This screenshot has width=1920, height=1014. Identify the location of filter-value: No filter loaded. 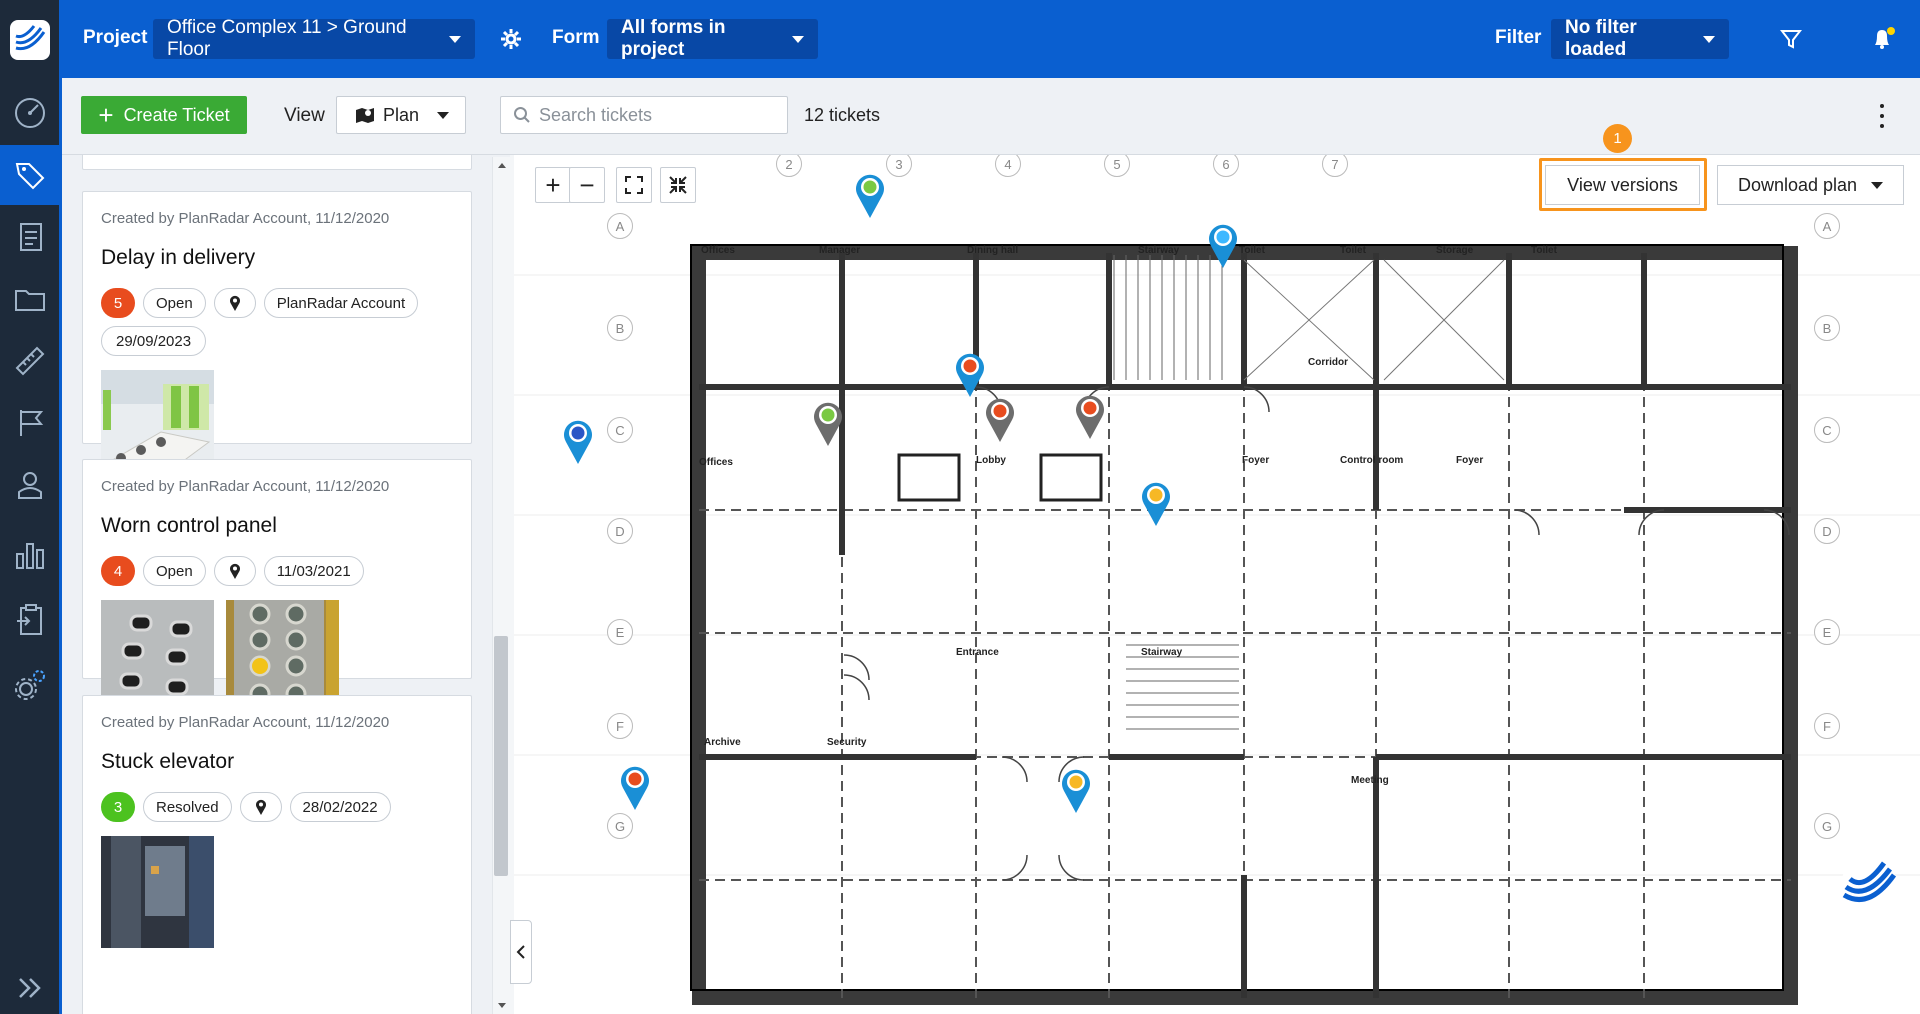
(1601, 38).